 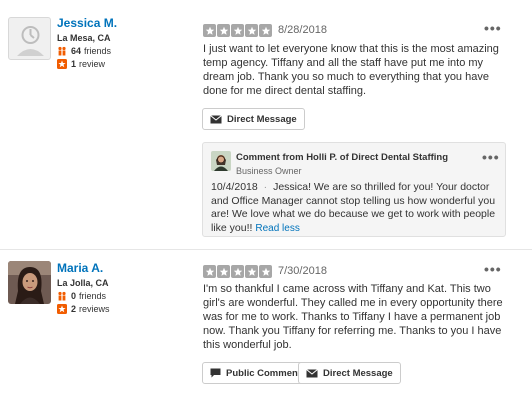 I want to click on user-location: La Mesa, CA, so click(x=84, y=38).